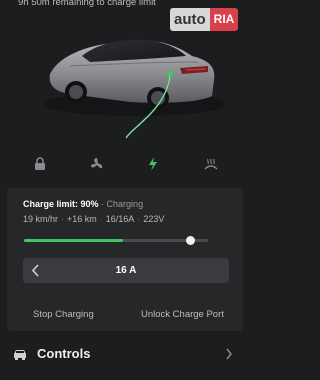 This screenshot has height=380, width=320. I want to click on charge-limit-line: Charge limit: 90% · Charging, so click(83, 204).